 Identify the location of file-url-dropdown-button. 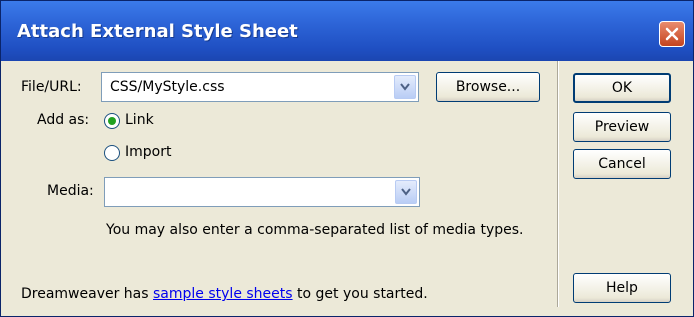
(405, 87).